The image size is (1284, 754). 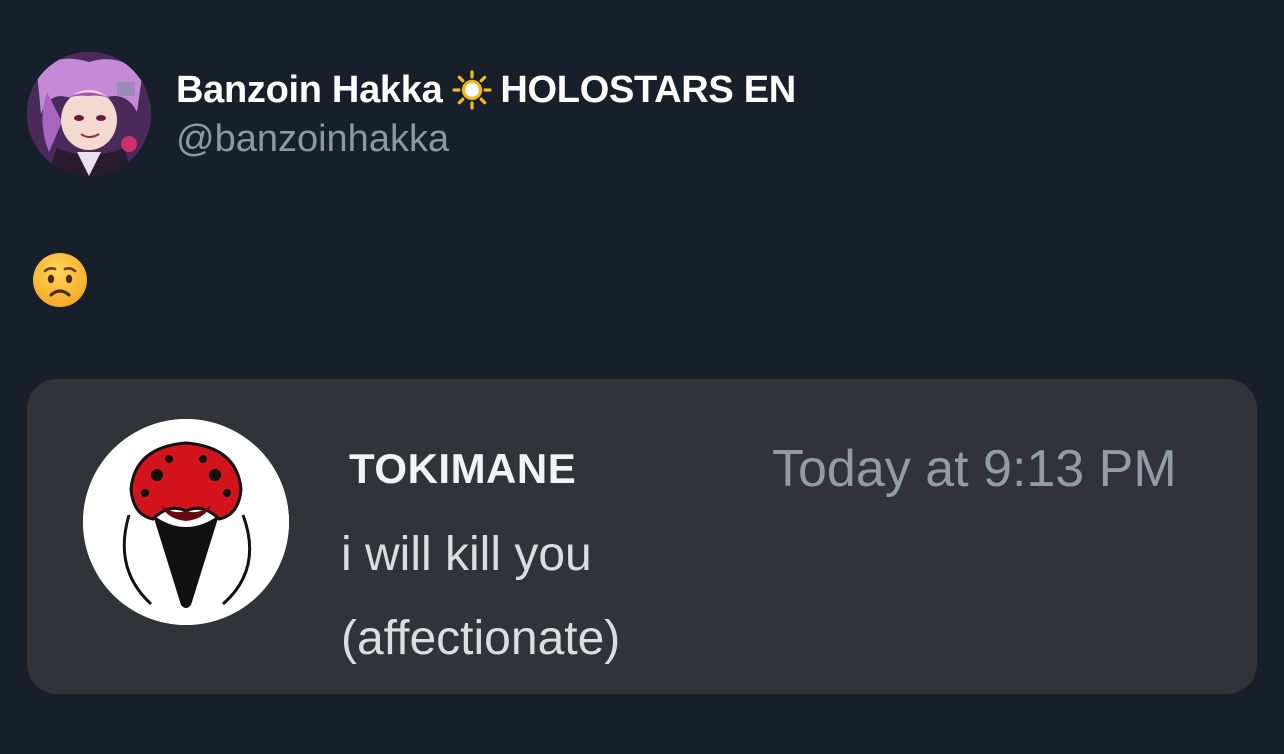 I want to click on message-line-1: i will kill you, so click(x=466, y=554).